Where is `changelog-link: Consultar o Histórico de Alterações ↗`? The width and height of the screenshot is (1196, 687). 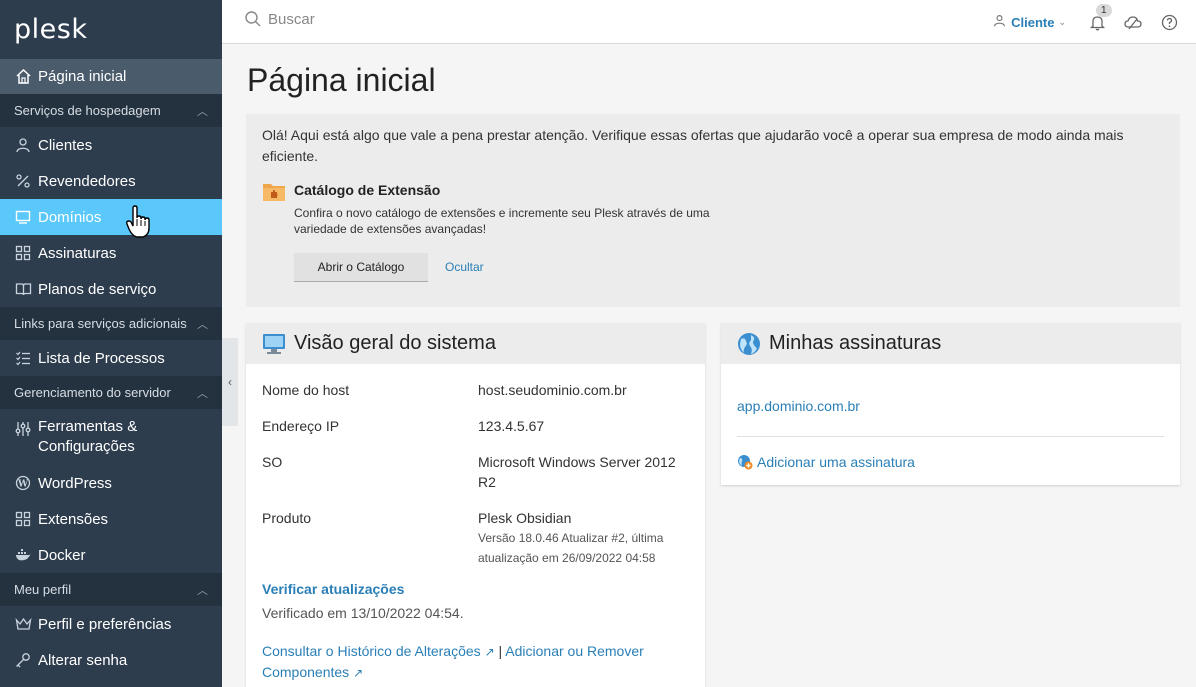 changelog-link: Consultar o Histórico de Alterações ↗ is located at coordinates (378, 651).